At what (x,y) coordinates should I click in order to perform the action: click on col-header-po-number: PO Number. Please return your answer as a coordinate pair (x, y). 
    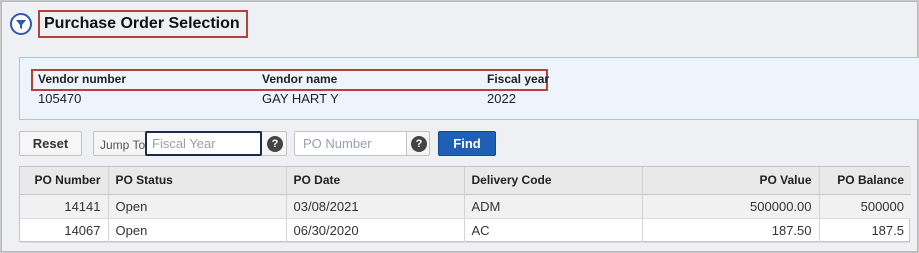
    Looking at the image, I should click on (64, 181).